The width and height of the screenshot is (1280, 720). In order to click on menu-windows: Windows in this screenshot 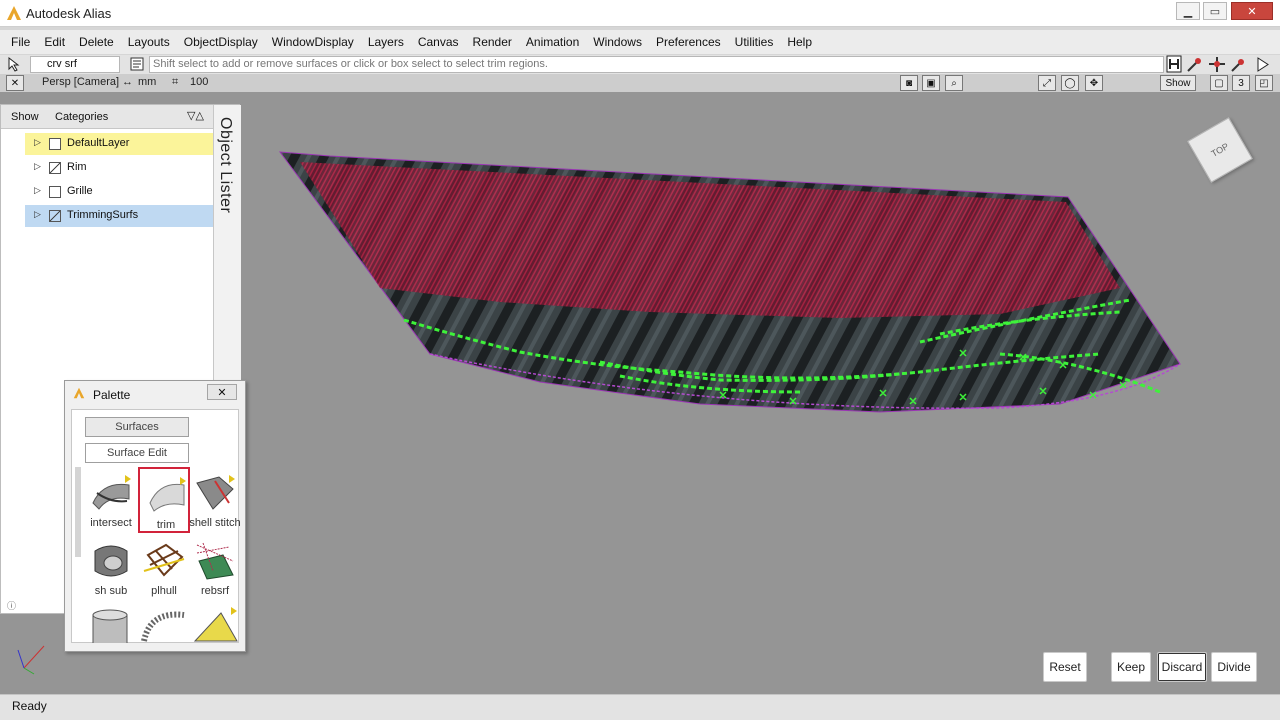, I will do `click(617, 42)`.